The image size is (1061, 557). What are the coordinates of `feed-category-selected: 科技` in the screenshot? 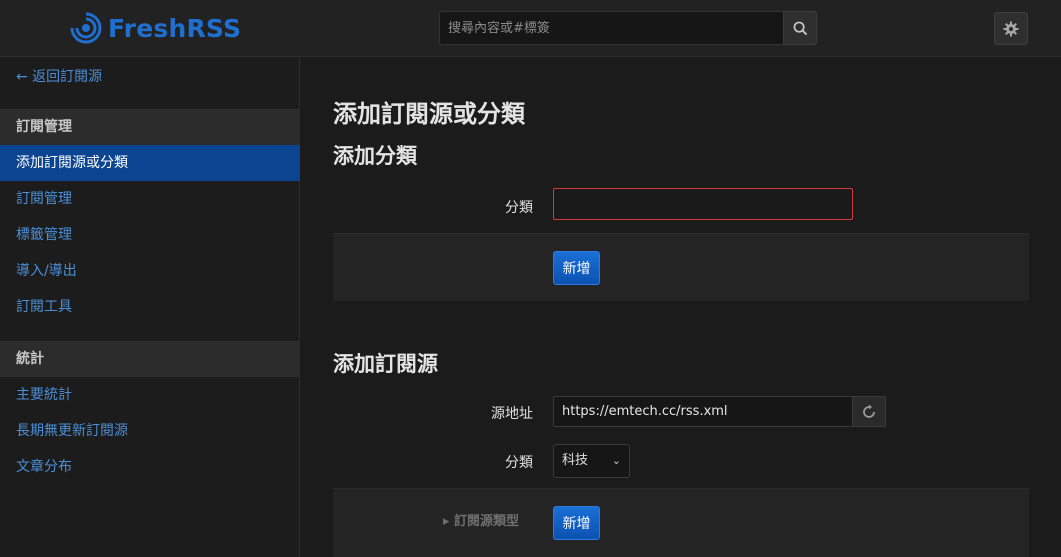 It's located at (575, 460).